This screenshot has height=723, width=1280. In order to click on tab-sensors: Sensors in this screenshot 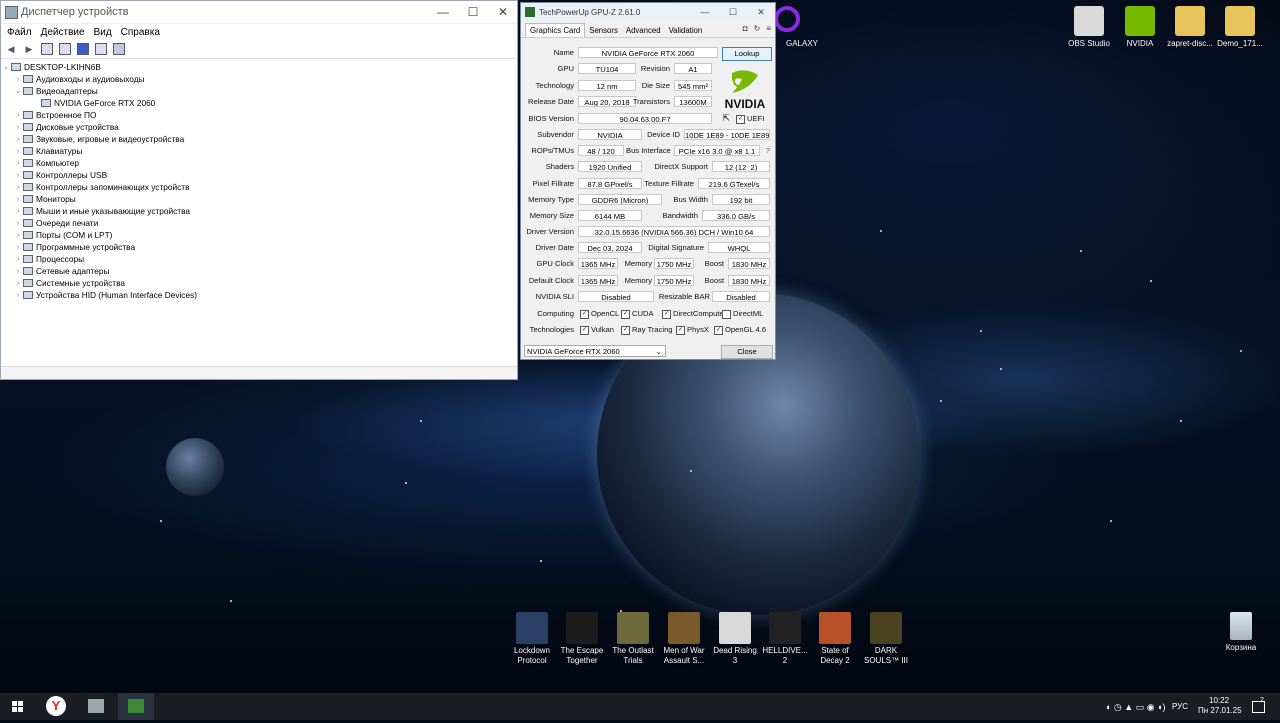, I will do `click(603, 30)`.